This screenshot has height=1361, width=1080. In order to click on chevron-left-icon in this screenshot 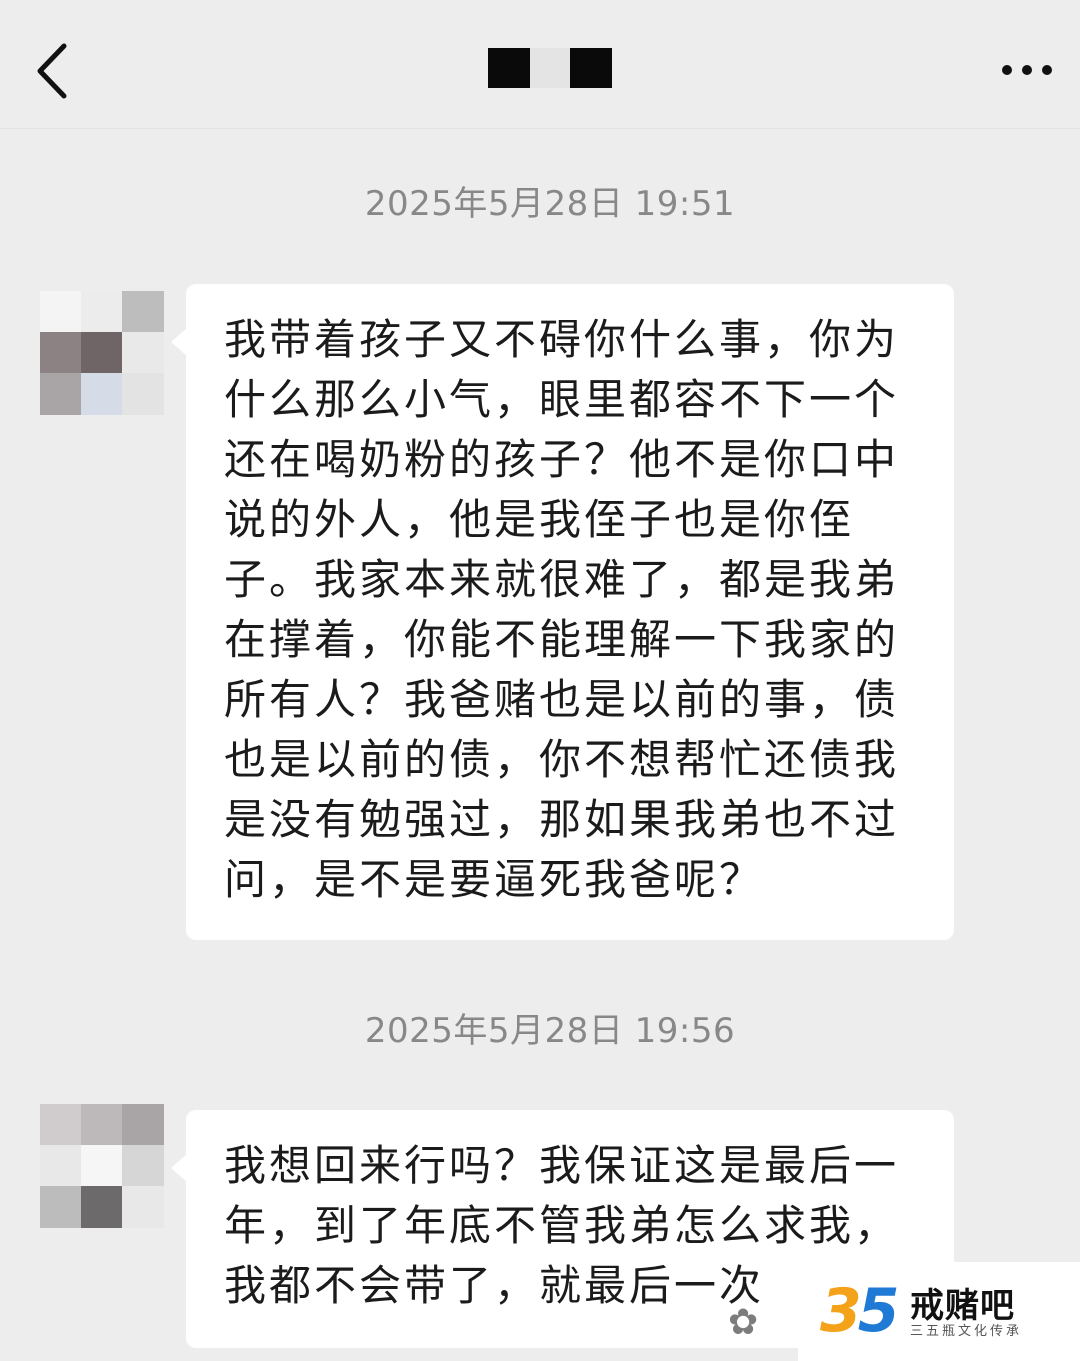, I will do `click(52, 71)`.